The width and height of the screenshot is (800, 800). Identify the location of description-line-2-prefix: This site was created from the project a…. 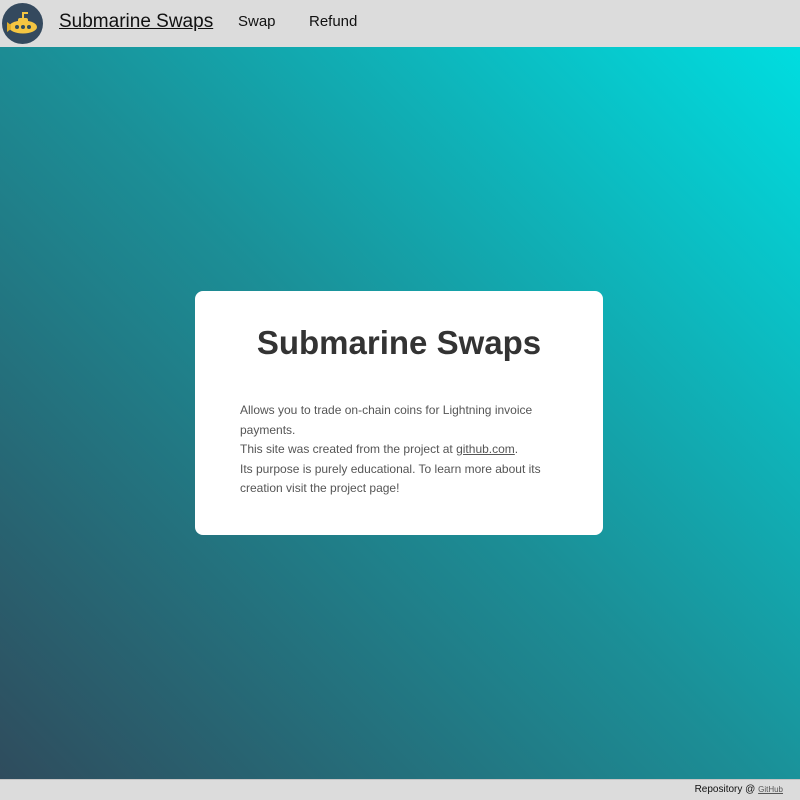
(348, 449).